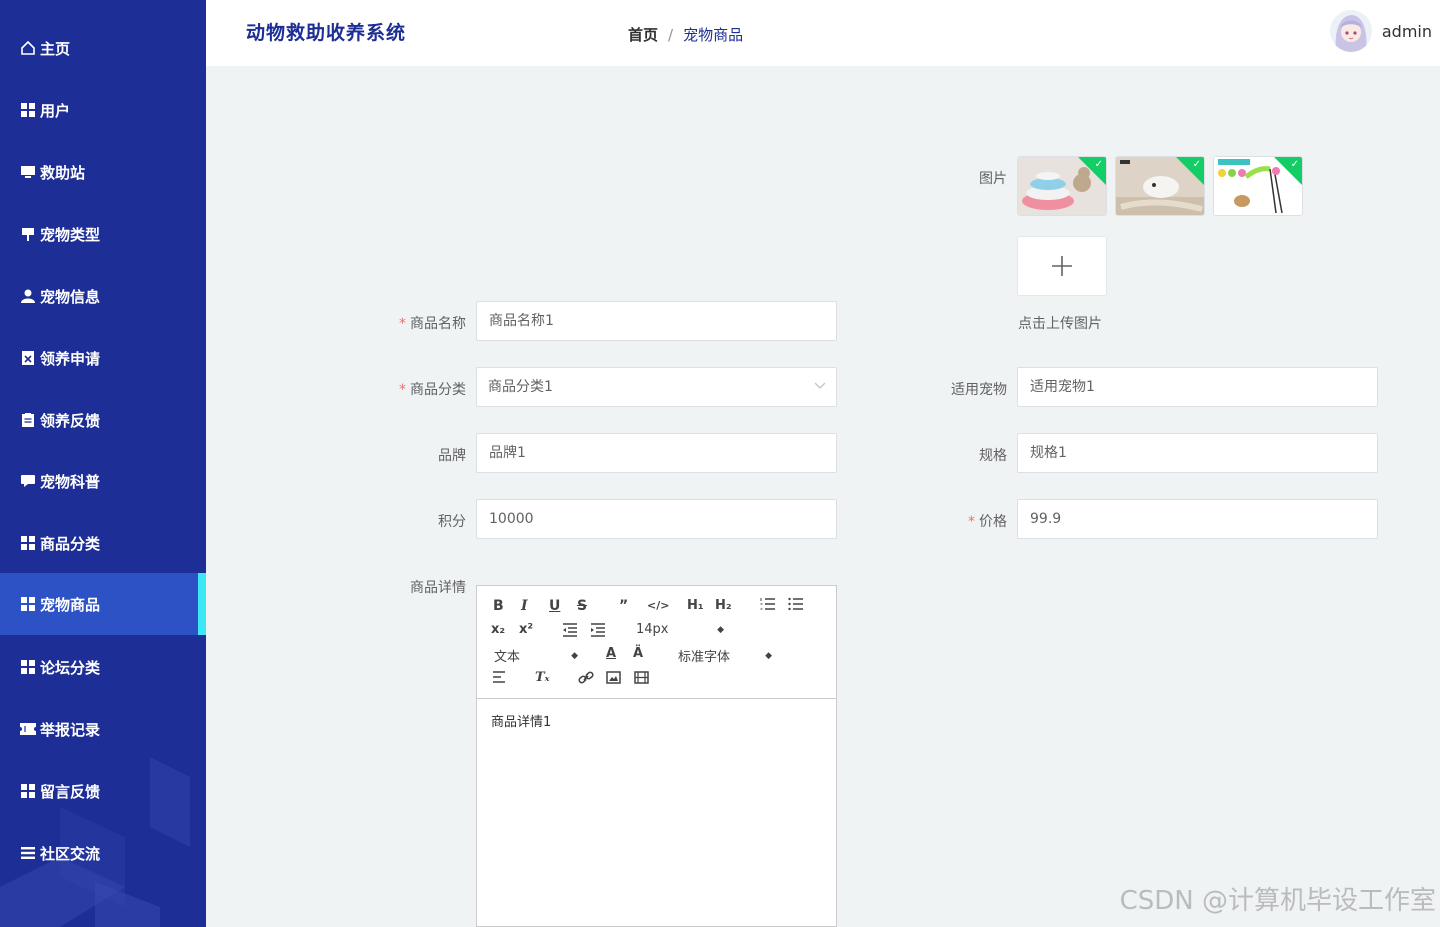  Describe the element at coordinates (680, 629) in the screenshot. I see `font-size-select: 14px ◆` at that location.